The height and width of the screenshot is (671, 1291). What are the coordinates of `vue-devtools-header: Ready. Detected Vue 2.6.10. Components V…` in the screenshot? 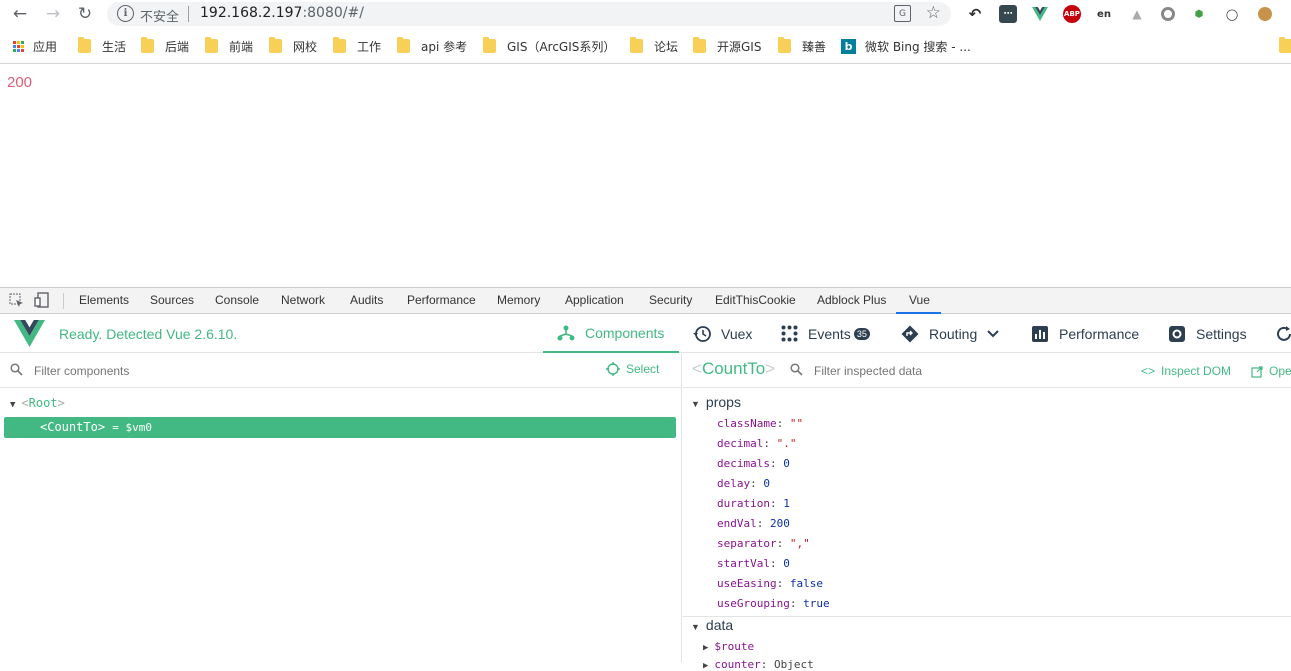 It's located at (645, 333).